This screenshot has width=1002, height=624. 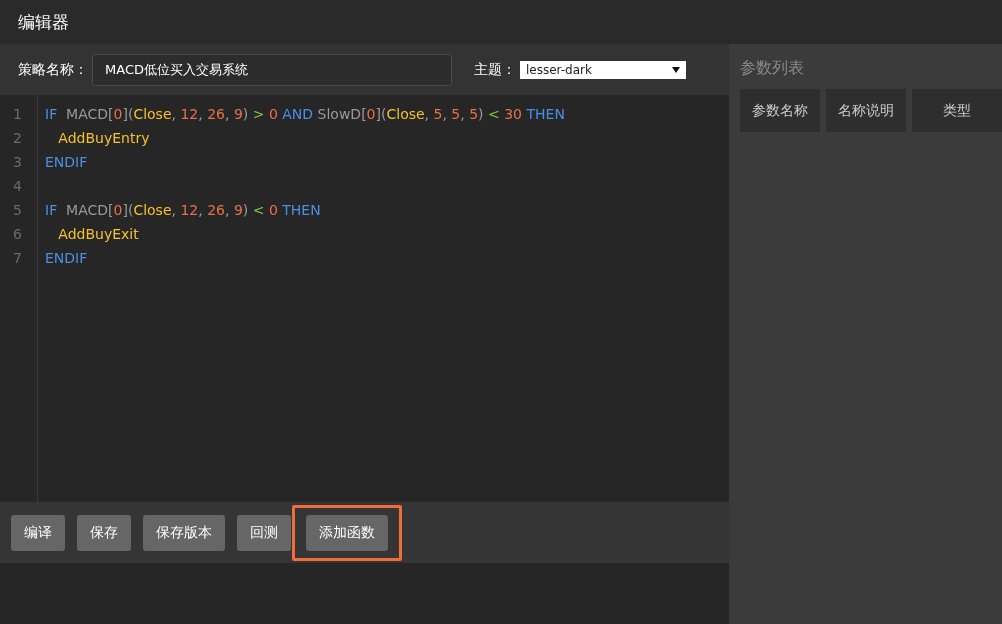 I want to click on caret-icon, so click(x=676, y=69).